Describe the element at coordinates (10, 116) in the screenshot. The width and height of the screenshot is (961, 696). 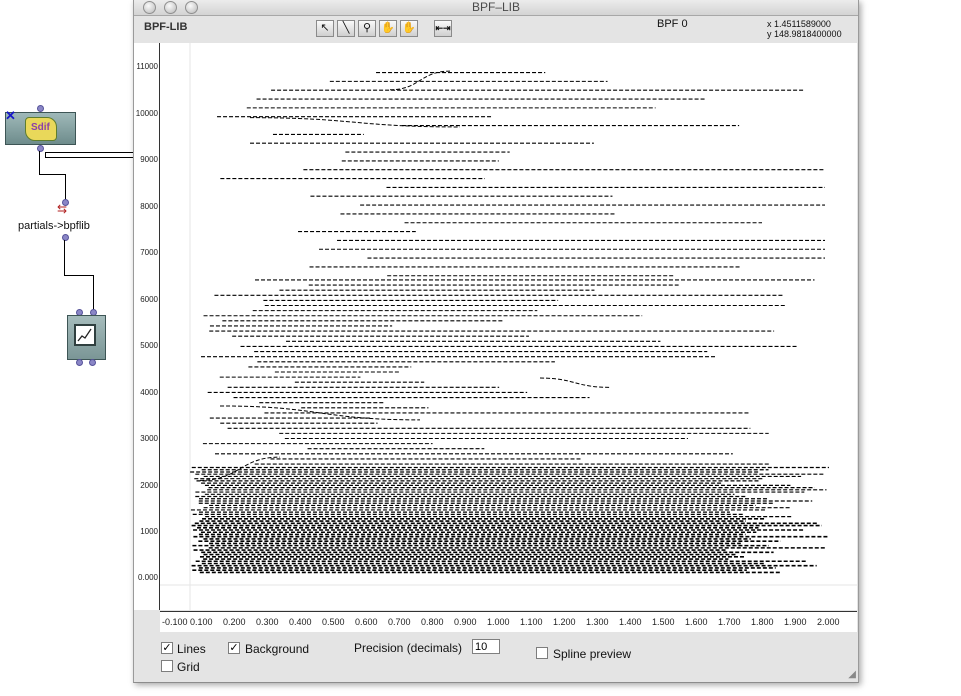
I see `close-box-icon: ✕` at that location.